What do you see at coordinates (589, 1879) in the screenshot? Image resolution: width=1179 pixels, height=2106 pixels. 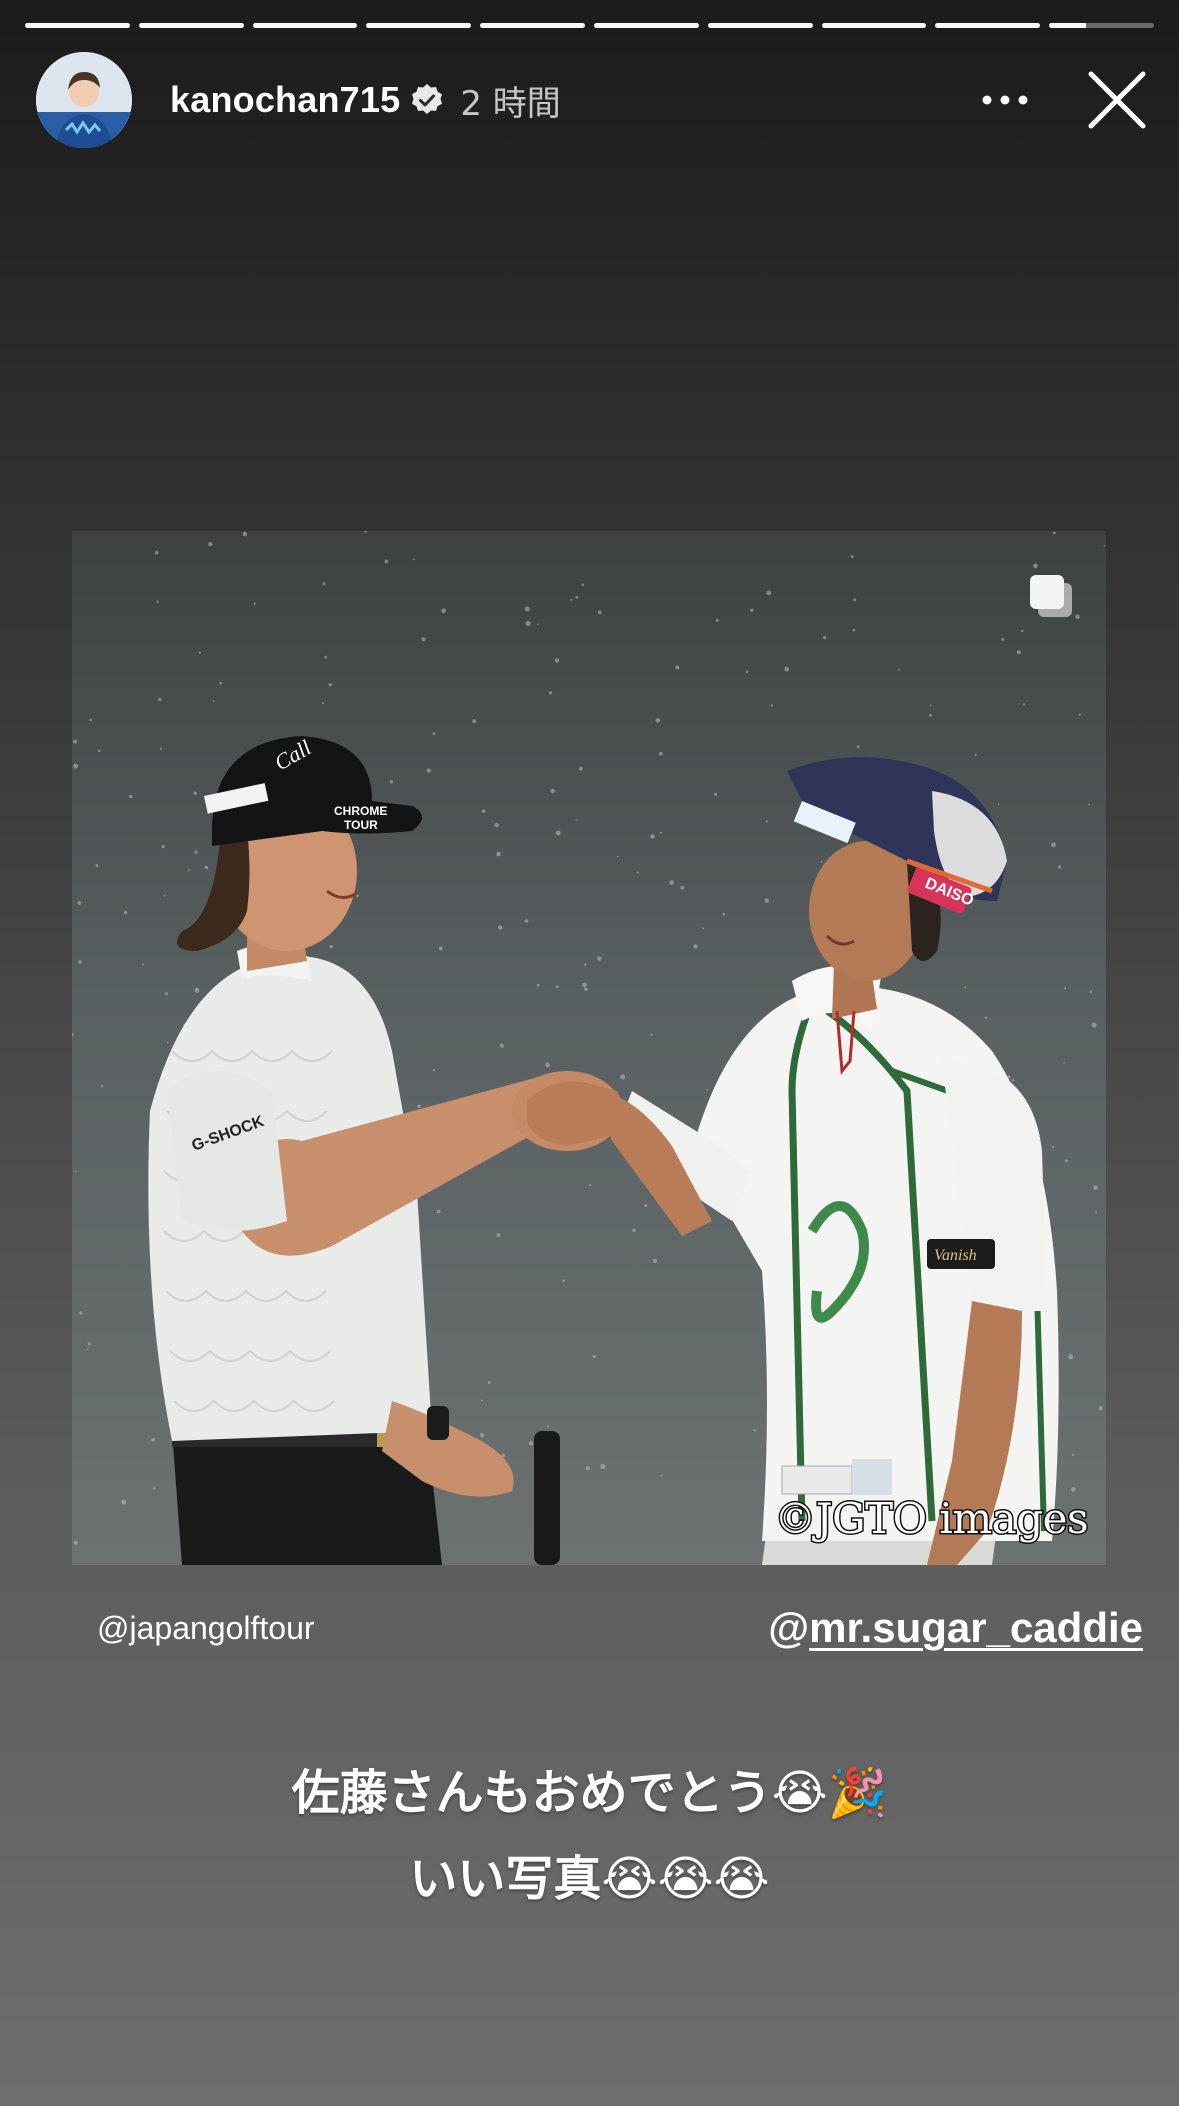 I see `caption-line-2: いい写真😭😭😭` at bounding box center [589, 1879].